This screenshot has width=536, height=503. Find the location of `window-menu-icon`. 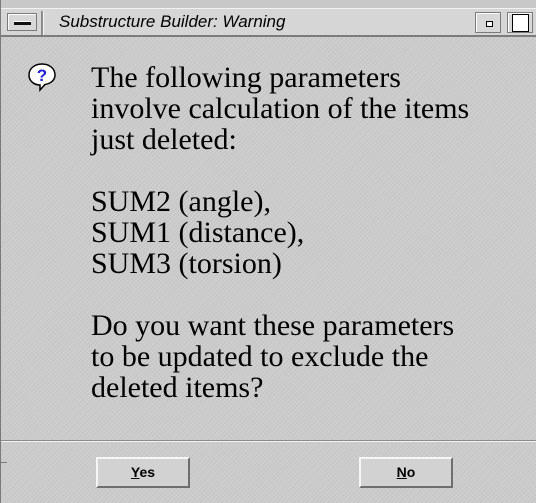

window-menu-icon is located at coordinates (22, 23).